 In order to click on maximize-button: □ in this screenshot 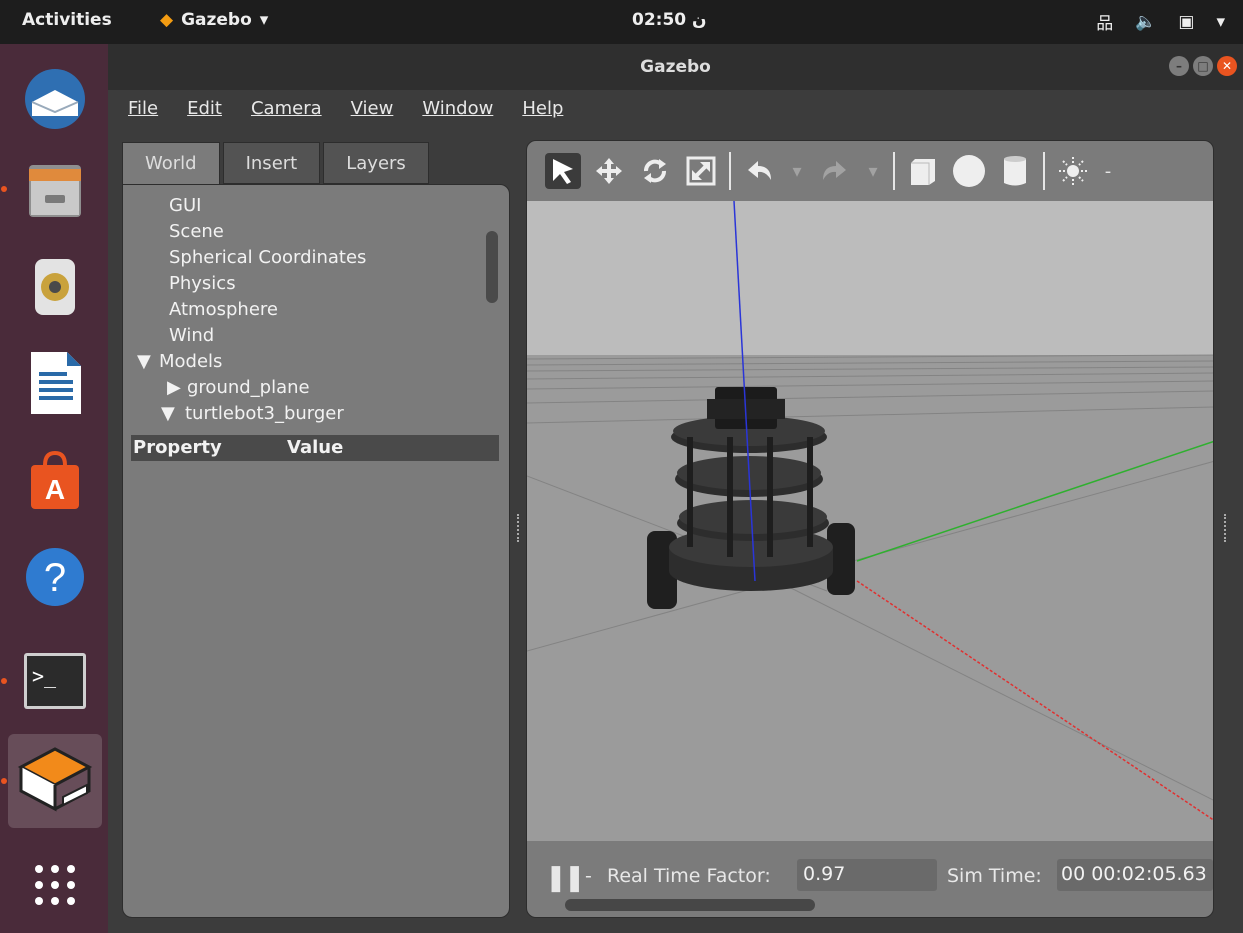, I will do `click(1203, 66)`.